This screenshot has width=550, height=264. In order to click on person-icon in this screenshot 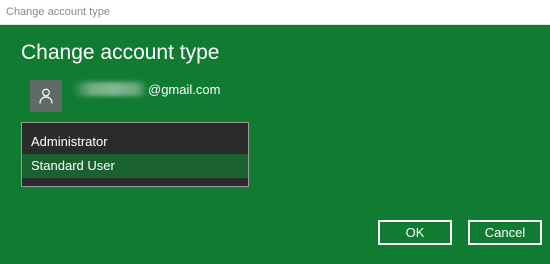, I will do `click(46, 96)`.